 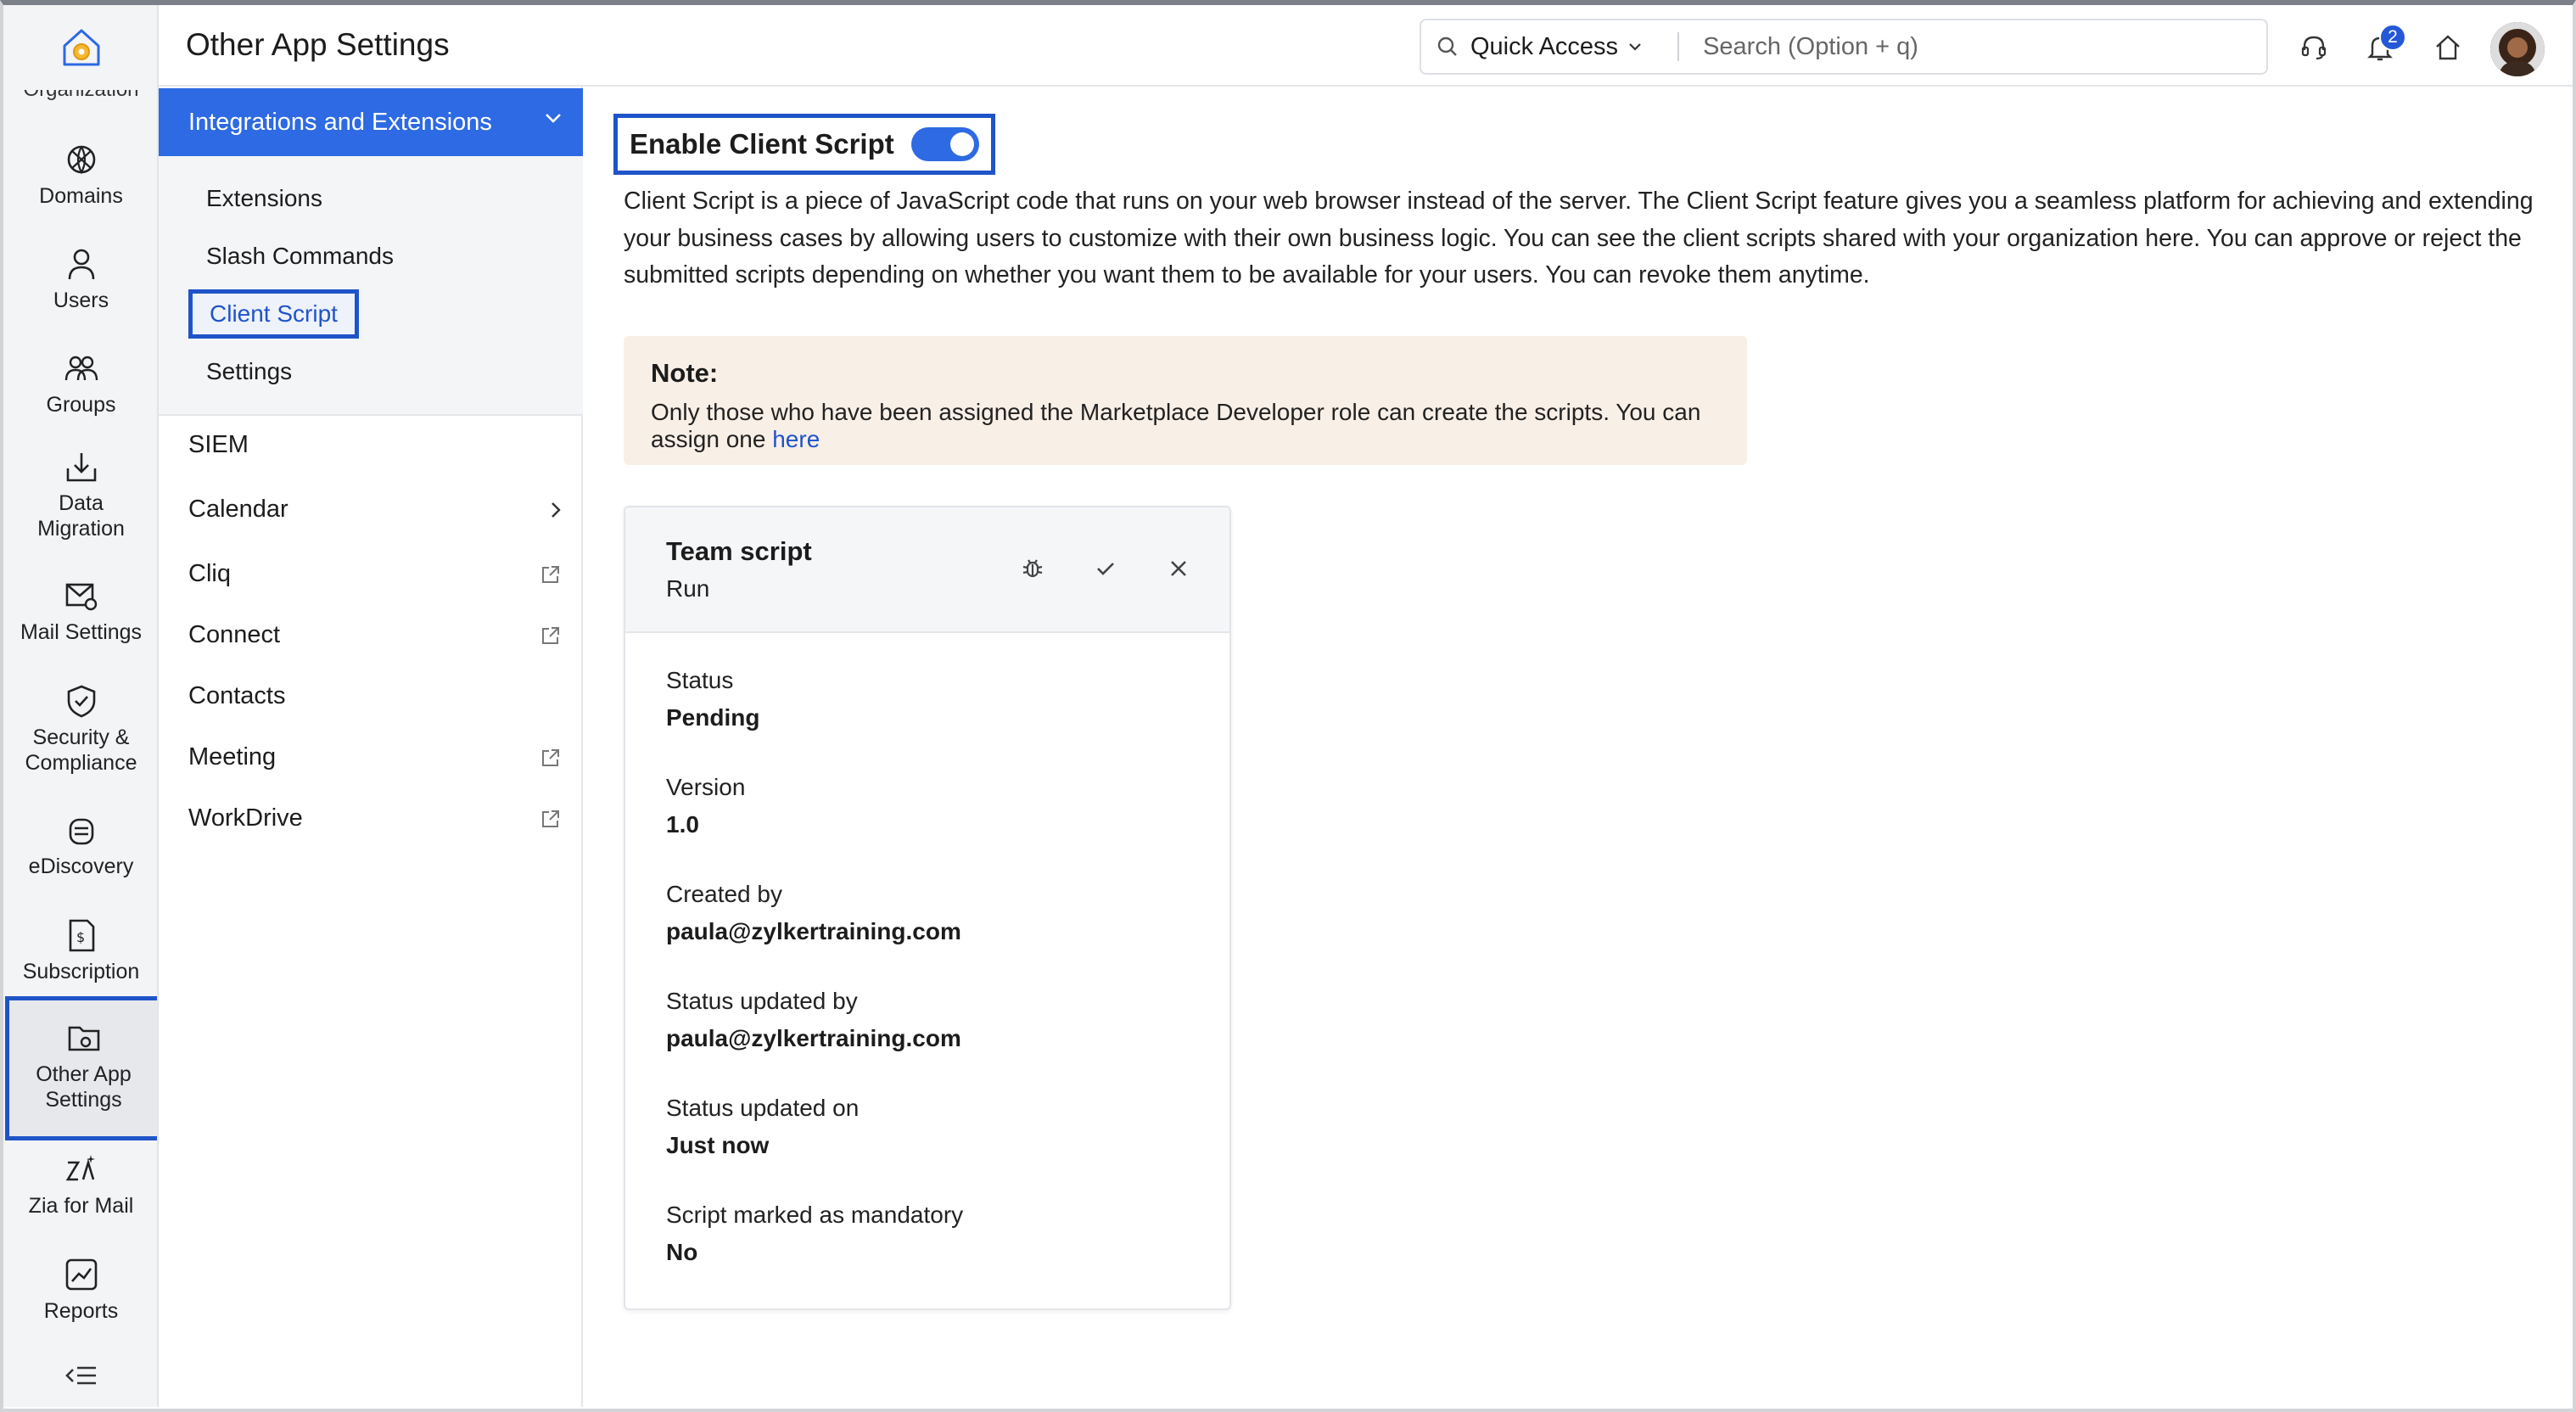 What do you see at coordinates (84, 1087) in the screenshot?
I see `rail-item-label: Other App Settings` at bounding box center [84, 1087].